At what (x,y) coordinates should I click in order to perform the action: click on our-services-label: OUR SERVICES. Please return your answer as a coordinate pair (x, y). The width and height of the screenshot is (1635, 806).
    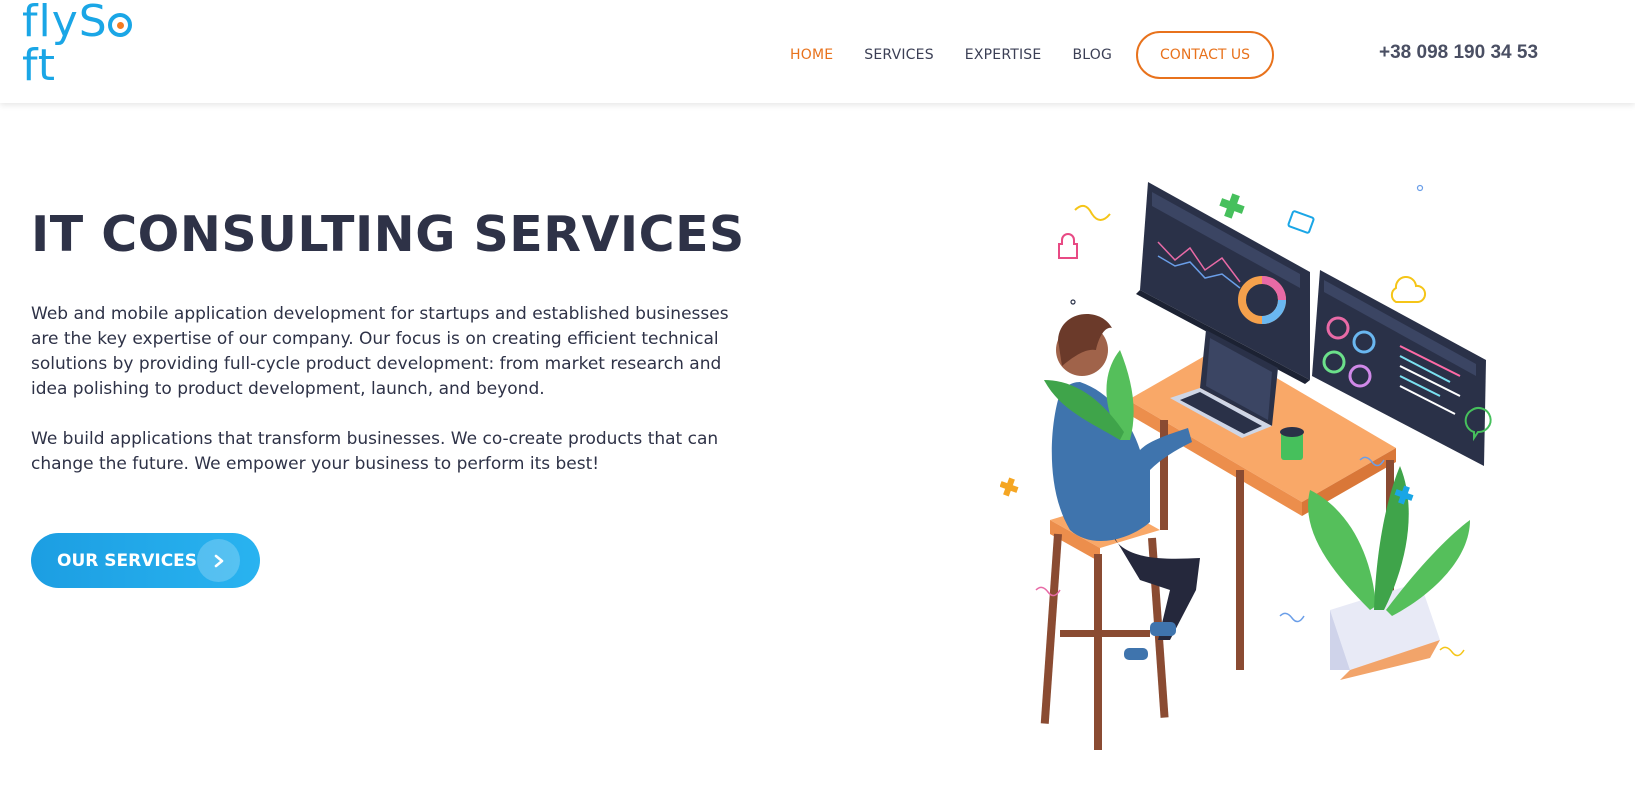
    Looking at the image, I should click on (127, 560).